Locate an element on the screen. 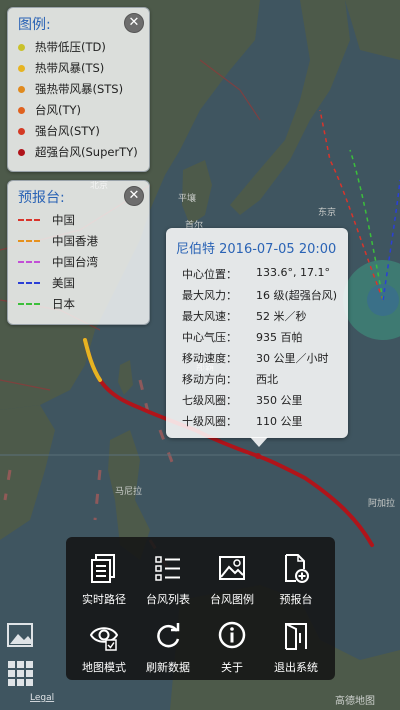  map-image-button is located at coordinates (20, 635).